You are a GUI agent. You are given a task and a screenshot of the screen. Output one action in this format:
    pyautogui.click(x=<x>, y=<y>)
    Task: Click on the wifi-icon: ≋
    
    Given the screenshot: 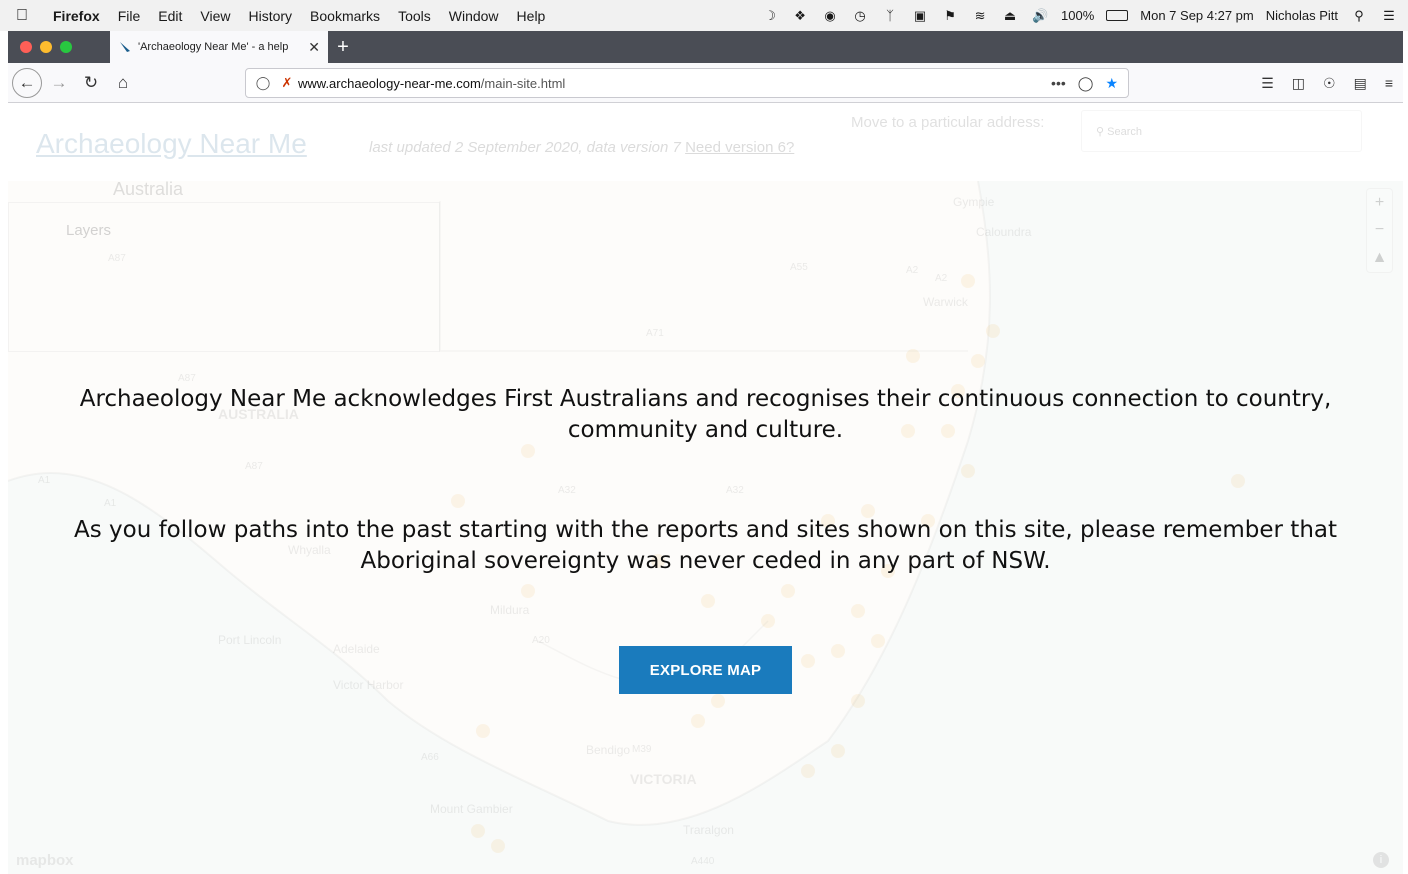 What is the action you would take?
    pyautogui.click(x=980, y=15)
    